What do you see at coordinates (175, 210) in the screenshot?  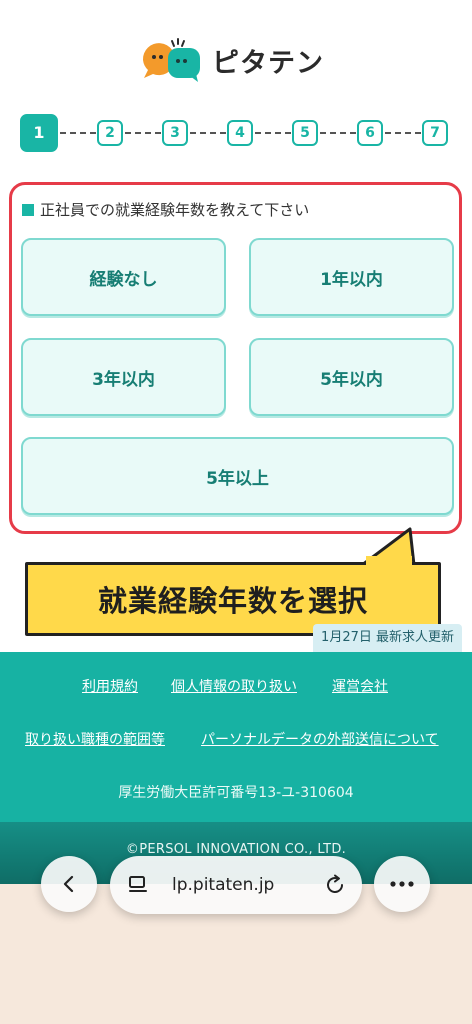 I see `question-text: 正社員での就業経験年数を教えて下さい` at bounding box center [175, 210].